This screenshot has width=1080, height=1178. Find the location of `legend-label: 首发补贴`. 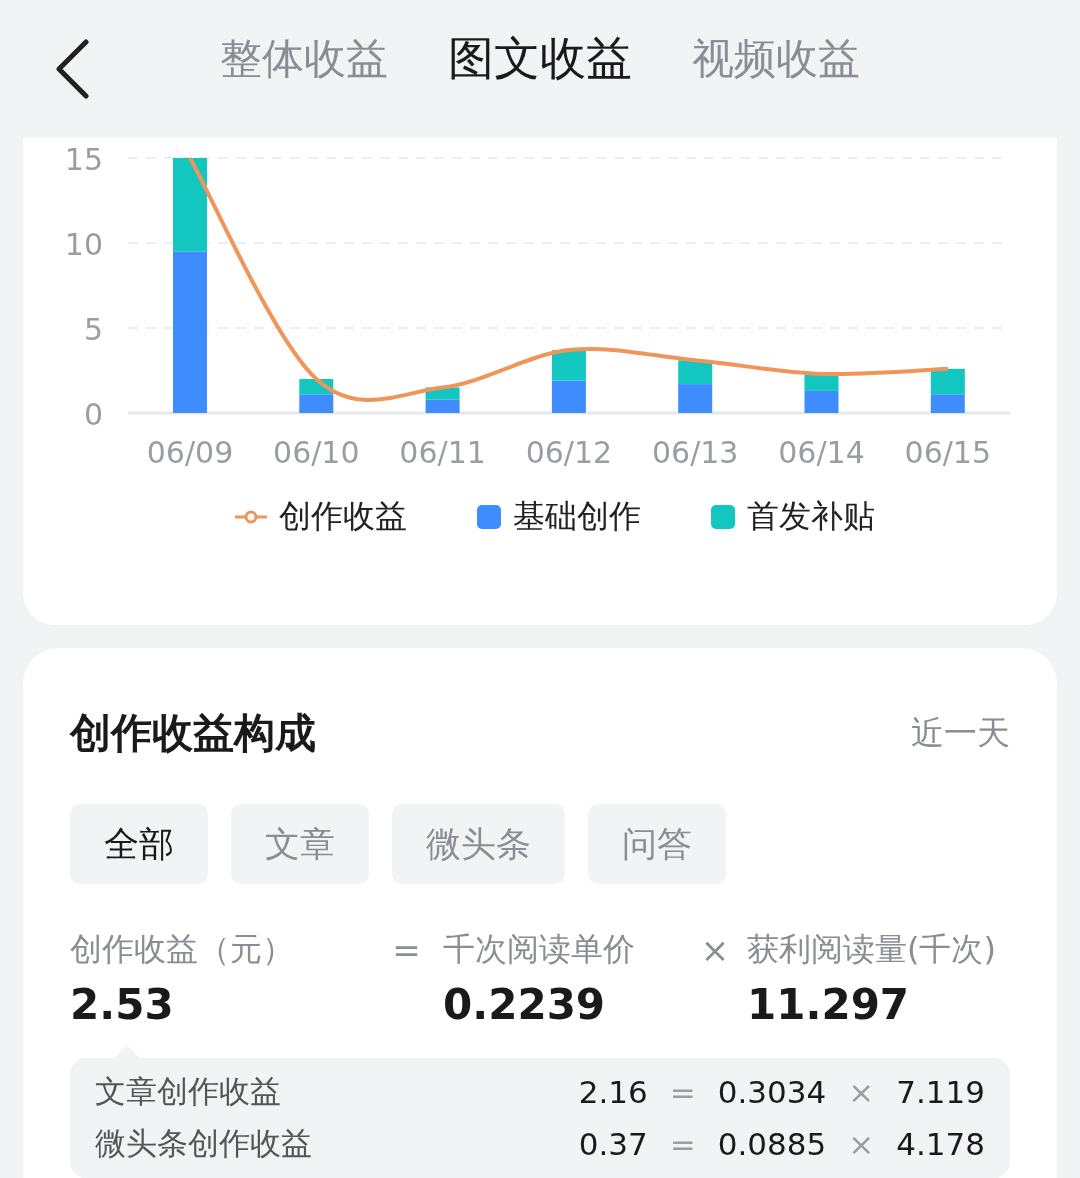

legend-label: 首发补贴 is located at coordinates (811, 516).